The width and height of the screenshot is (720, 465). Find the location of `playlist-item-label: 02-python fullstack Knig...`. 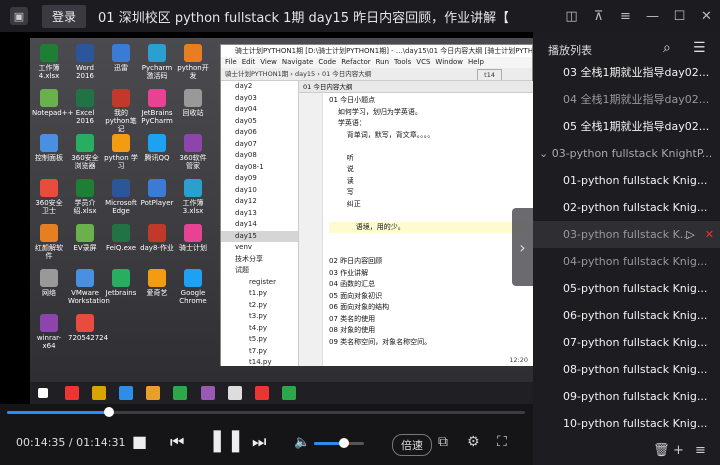

playlist-item-label: 02-python fullstack Knig... is located at coordinates (635, 207).